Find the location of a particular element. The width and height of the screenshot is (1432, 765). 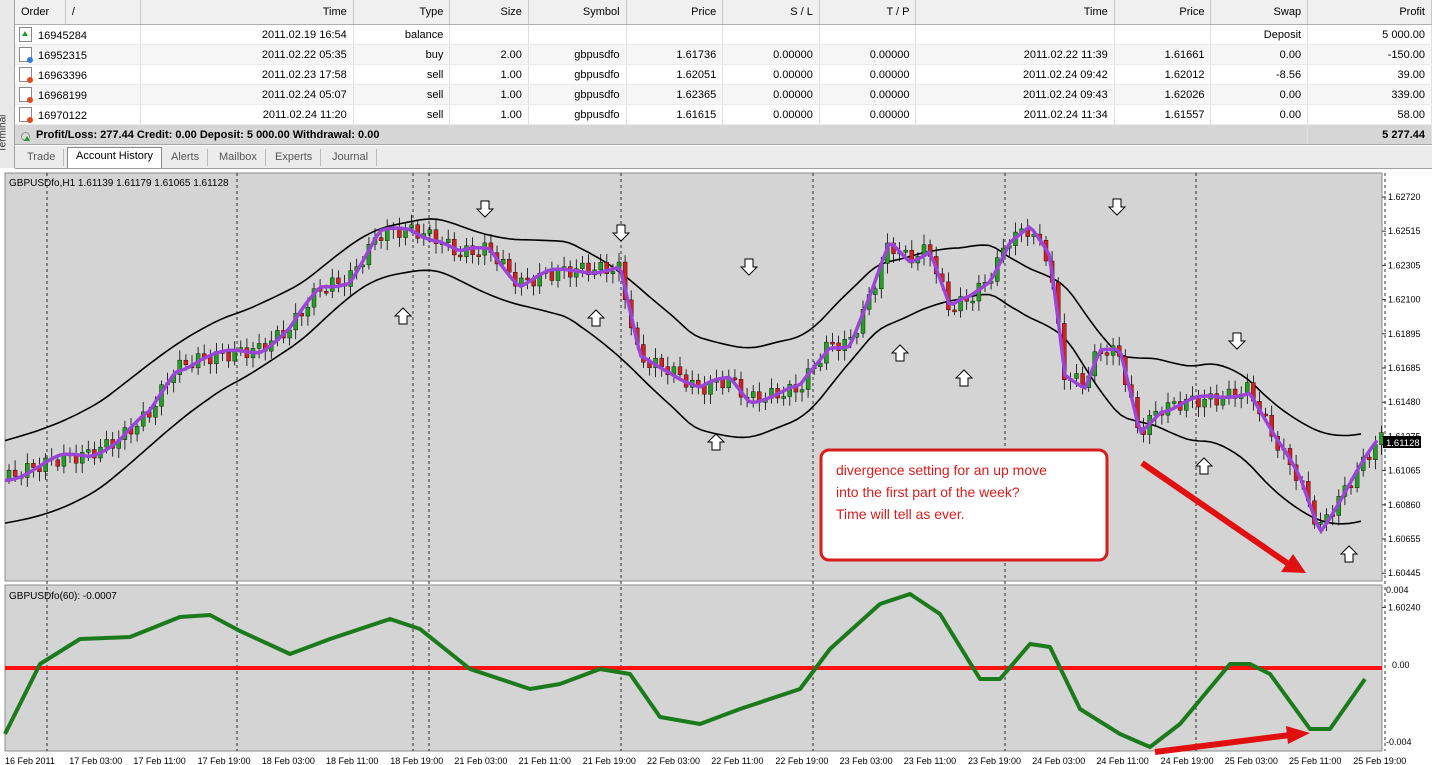

cell-time: 2011.02.24 05:07 is located at coordinates (247, 94).